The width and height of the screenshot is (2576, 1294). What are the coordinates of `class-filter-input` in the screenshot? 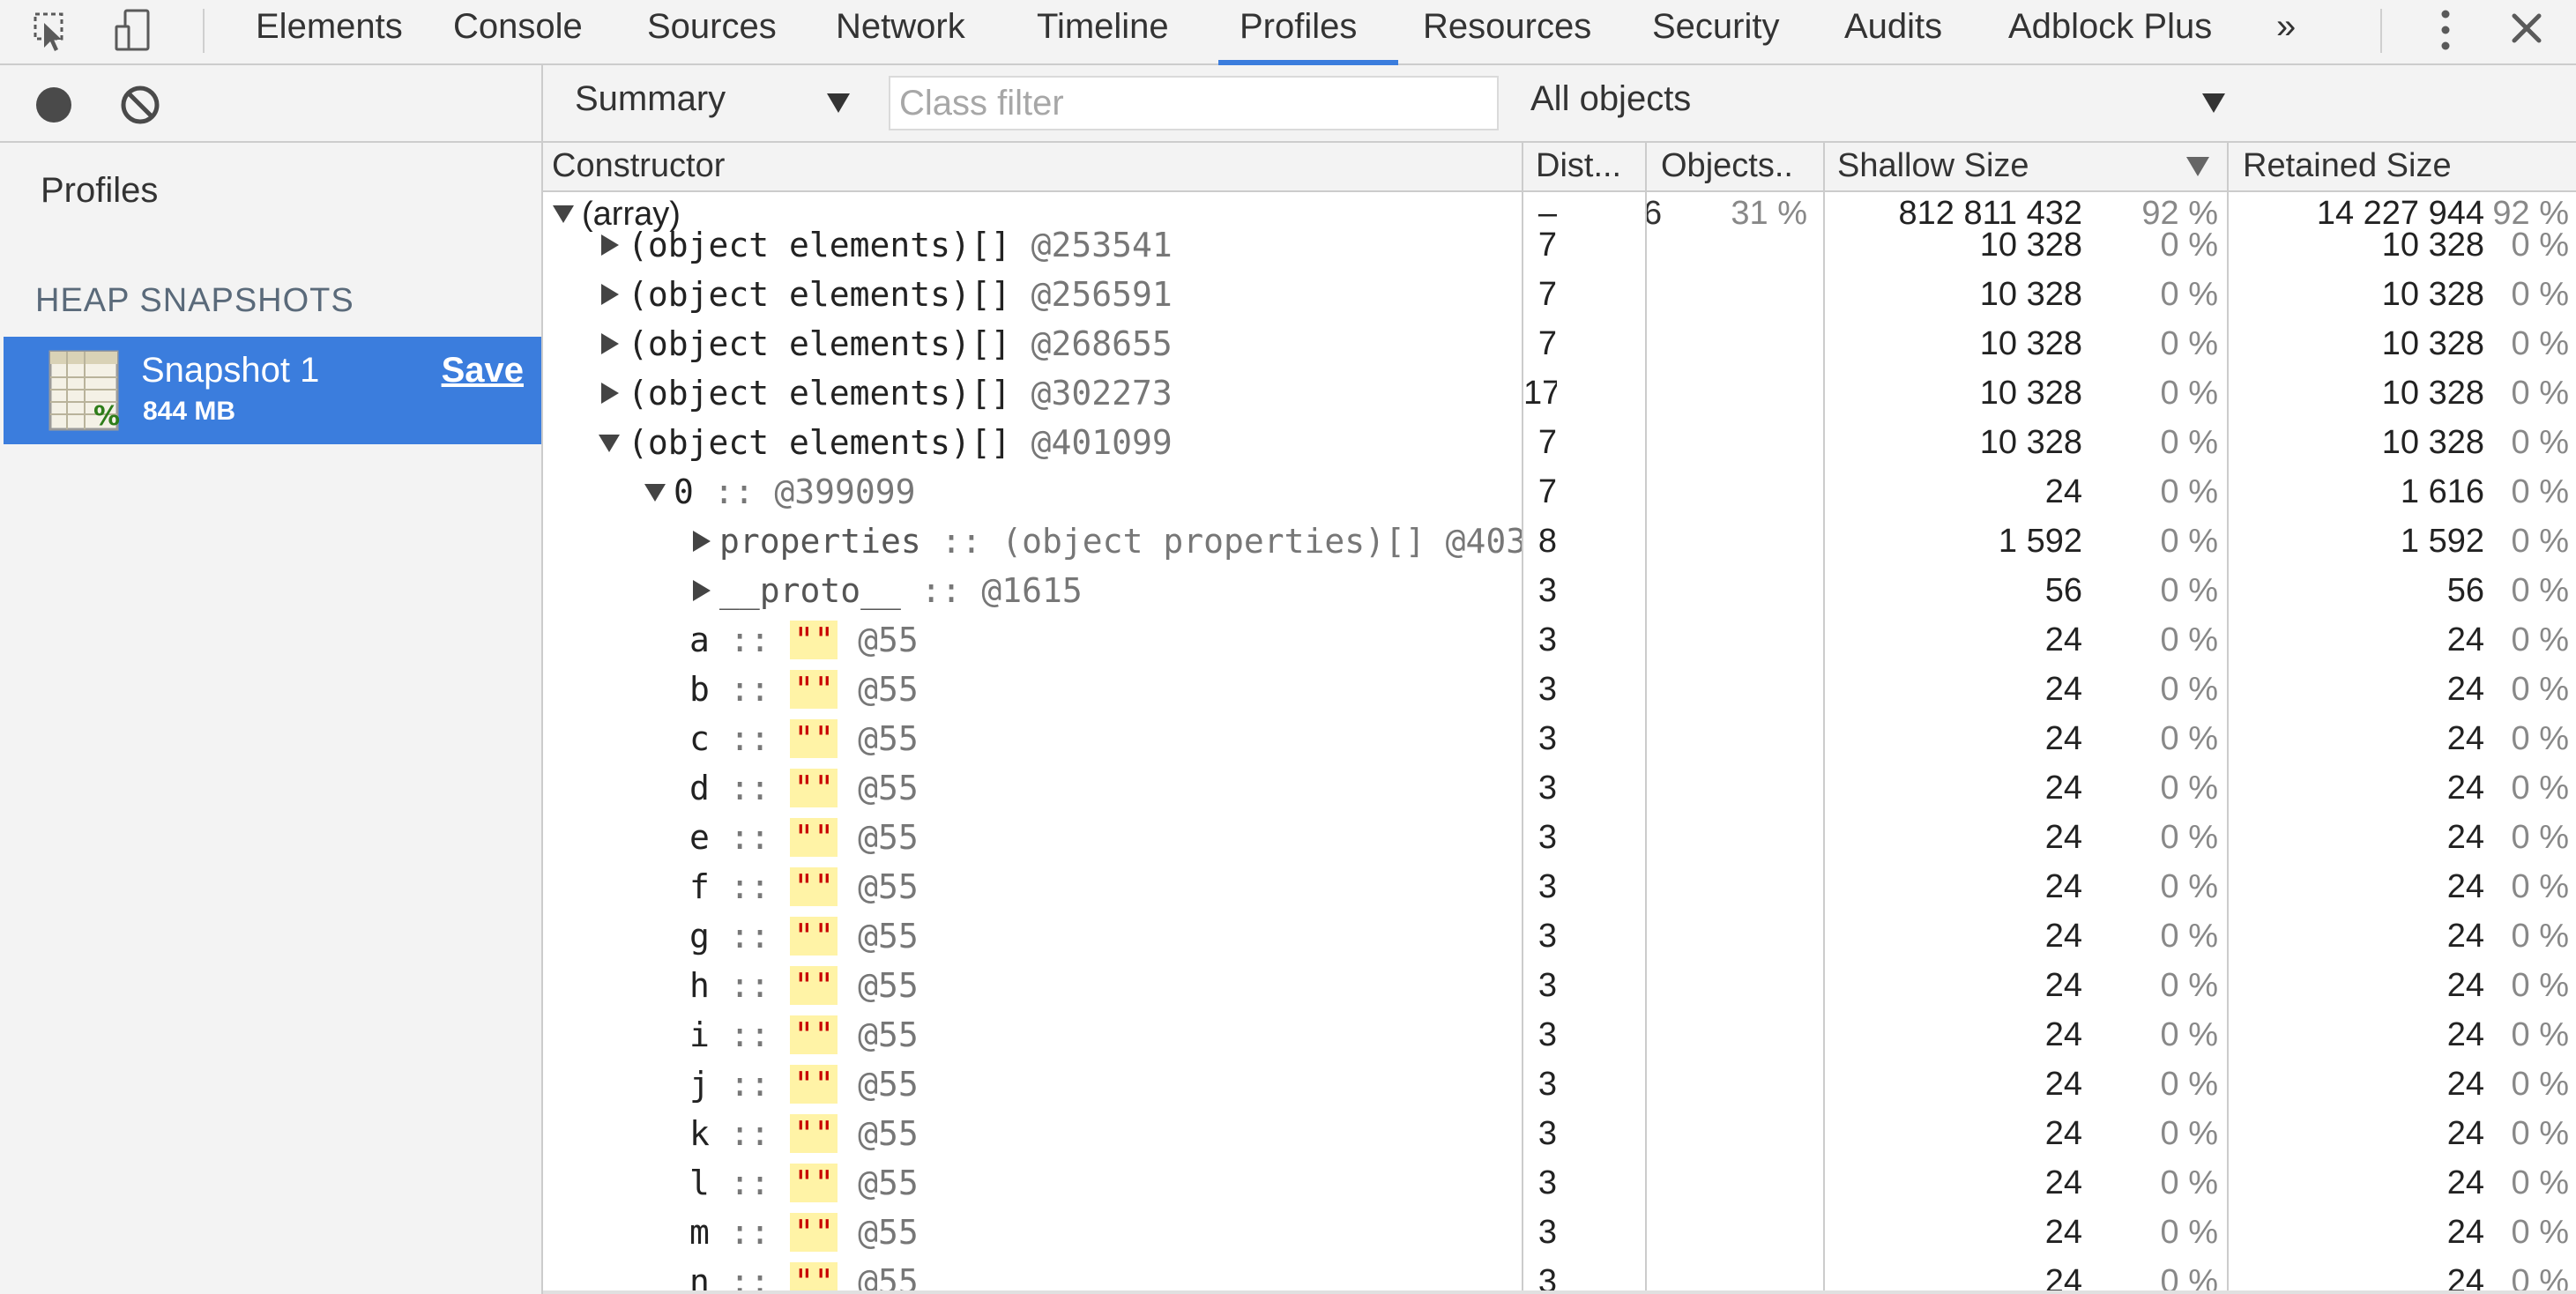 It's located at (1194, 103).